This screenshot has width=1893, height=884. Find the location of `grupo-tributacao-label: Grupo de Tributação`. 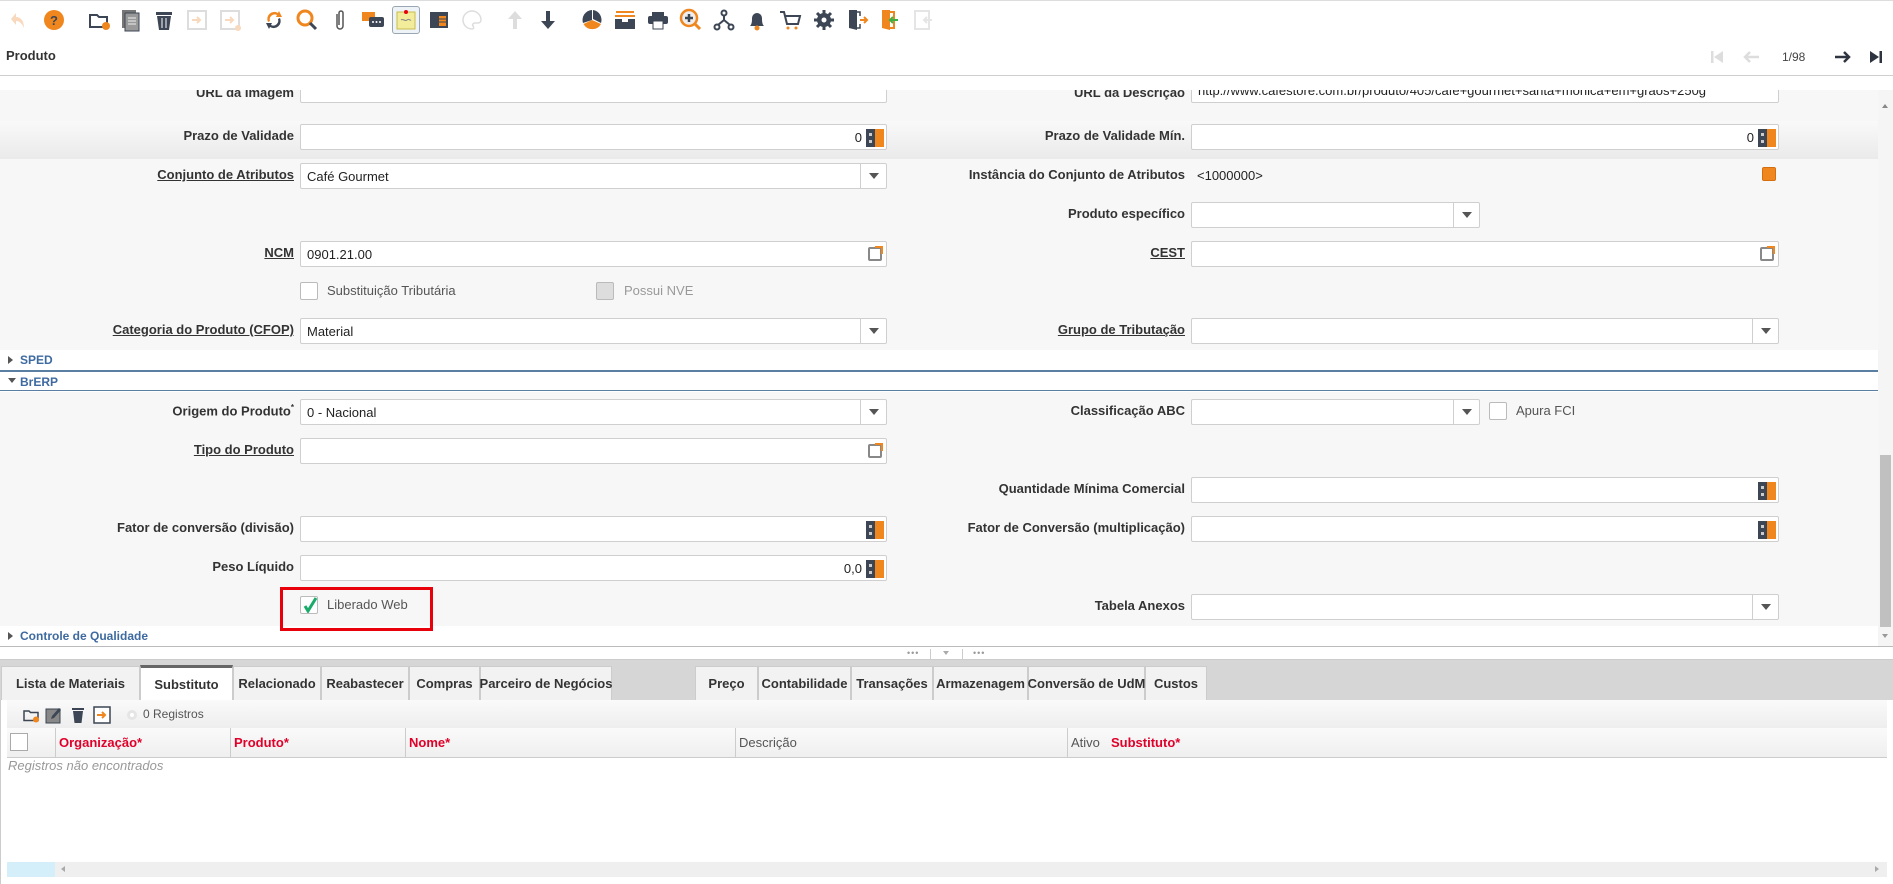

grupo-tributacao-label: Grupo de Tributação is located at coordinates (1121, 329).